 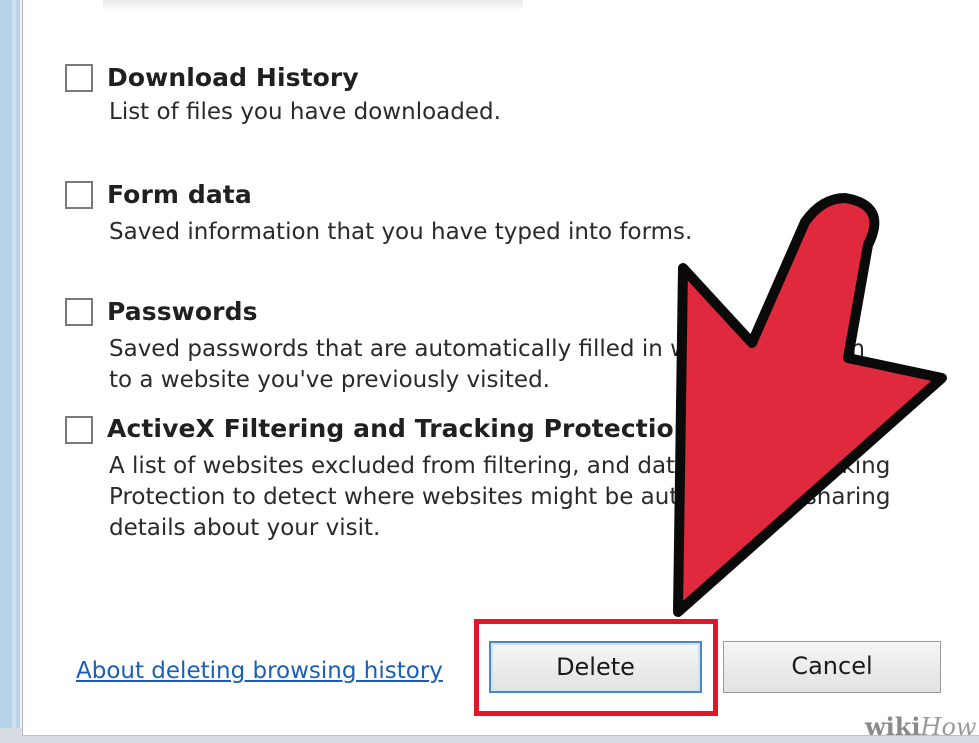 What do you see at coordinates (79, 430) in the screenshot?
I see `activex-tracking-checkbox` at bounding box center [79, 430].